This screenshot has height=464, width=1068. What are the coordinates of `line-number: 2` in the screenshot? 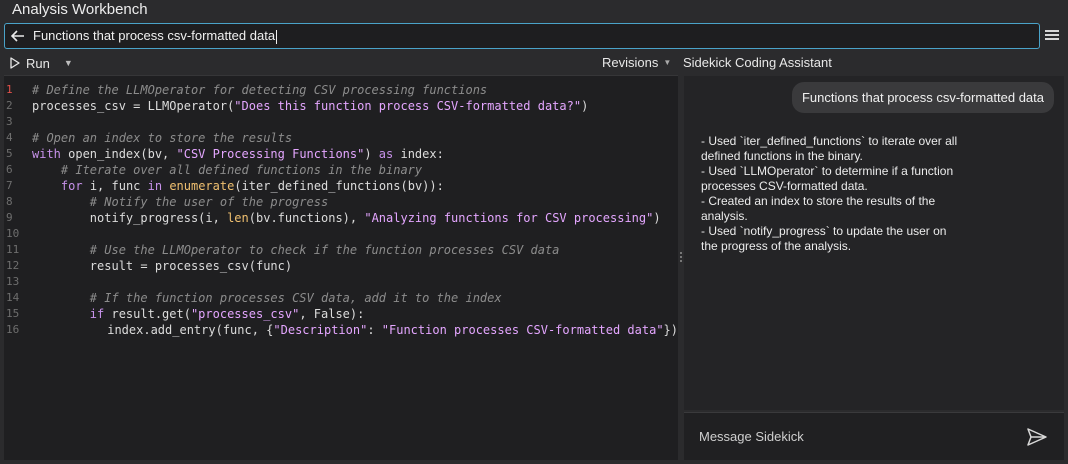 It's located at (9, 105).